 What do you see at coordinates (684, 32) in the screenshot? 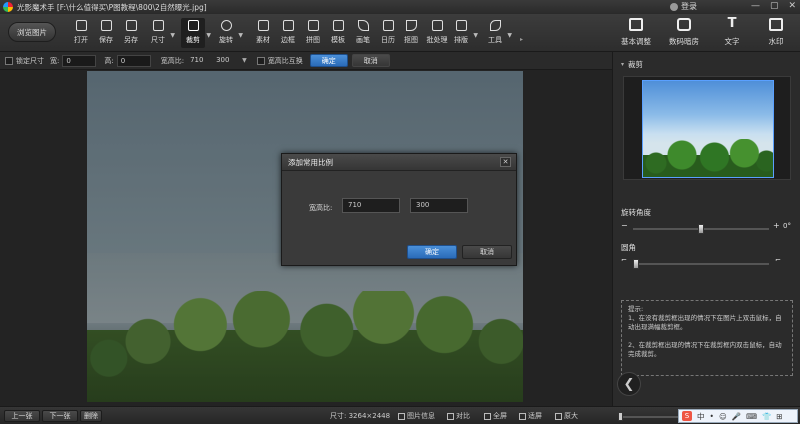
I see `tab-darkroom: 数码暗房` at bounding box center [684, 32].